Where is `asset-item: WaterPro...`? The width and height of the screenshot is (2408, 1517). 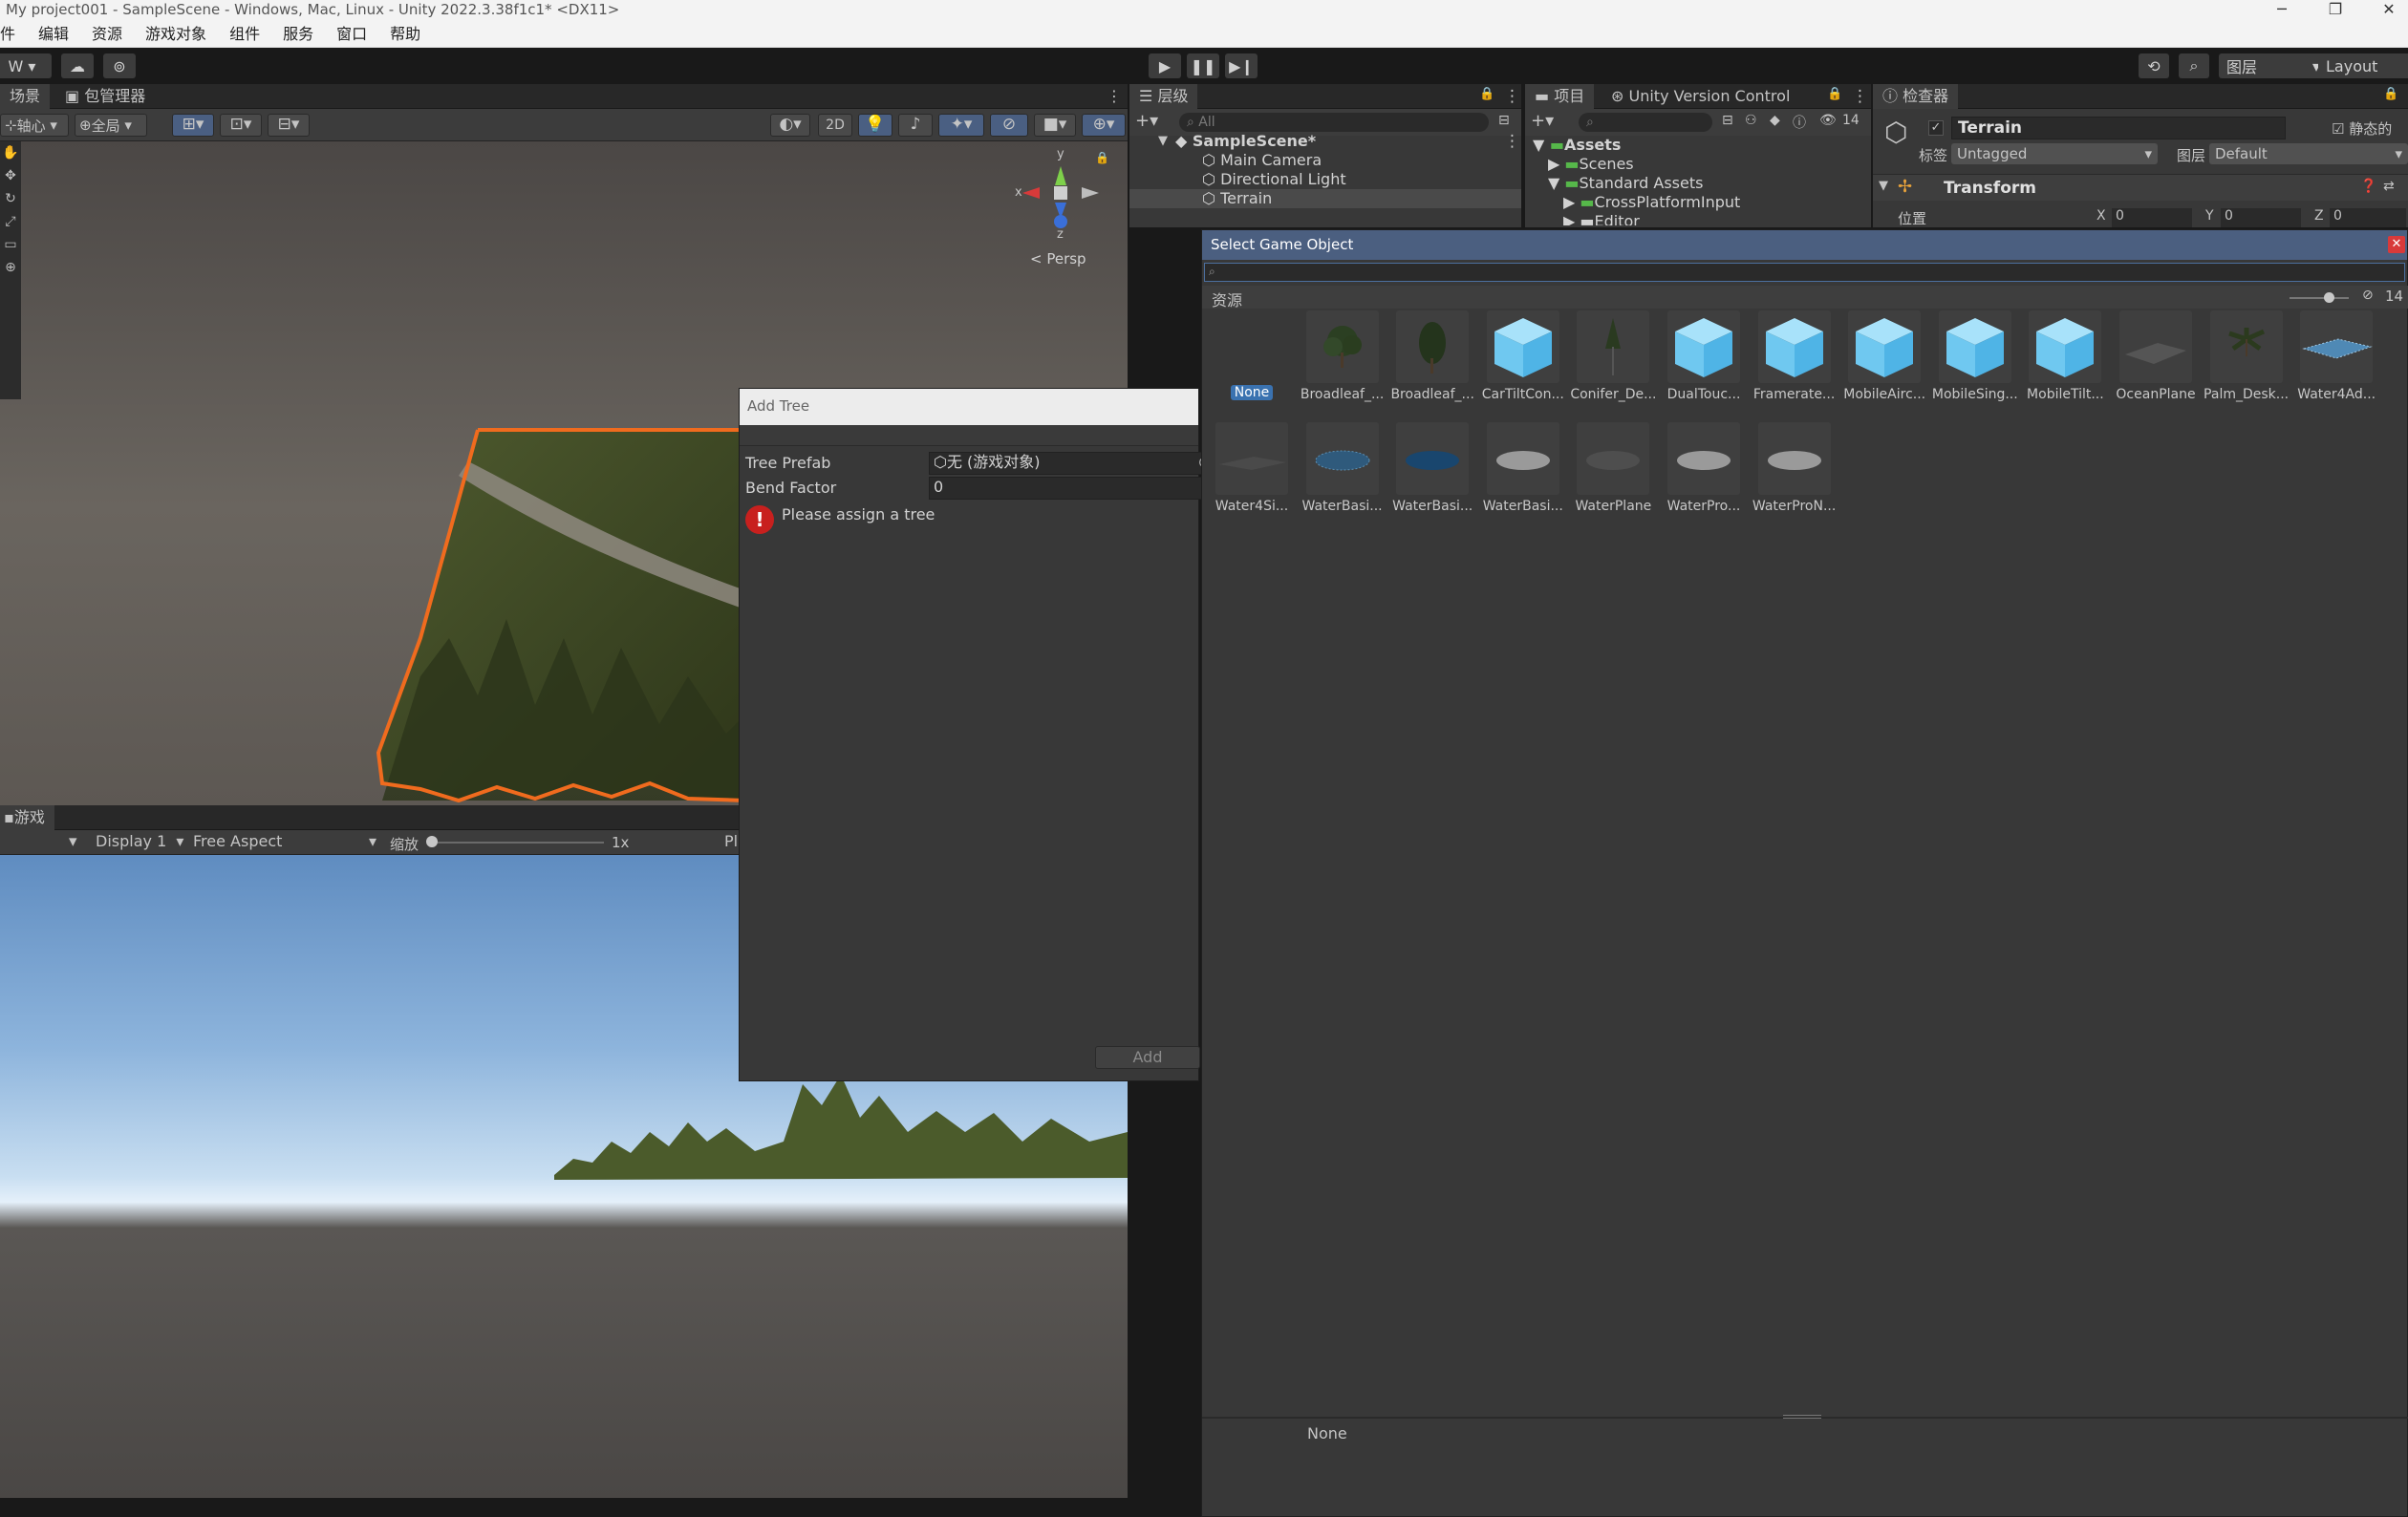
asset-item: WaterPro... is located at coordinates (1704, 475).